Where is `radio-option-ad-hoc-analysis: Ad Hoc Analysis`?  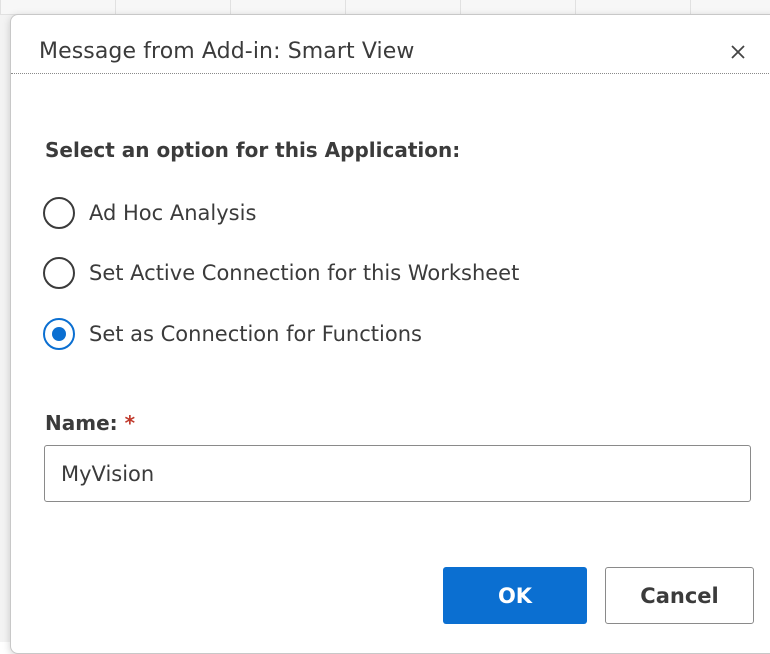 radio-option-ad-hoc-analysis: Ad Hoc Analysis is located at coordinates (149, 213).